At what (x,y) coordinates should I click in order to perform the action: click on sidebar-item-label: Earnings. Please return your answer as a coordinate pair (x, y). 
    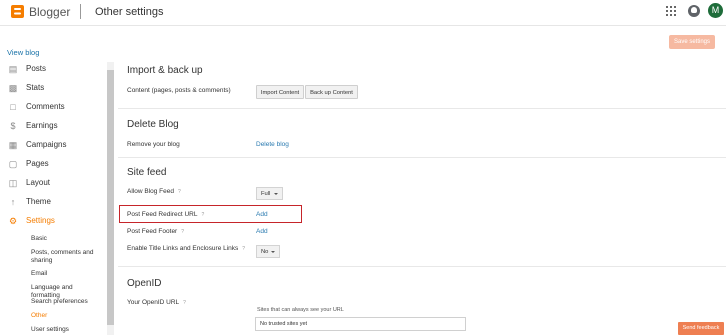
    Looking at the image, I should click on (42, 125).